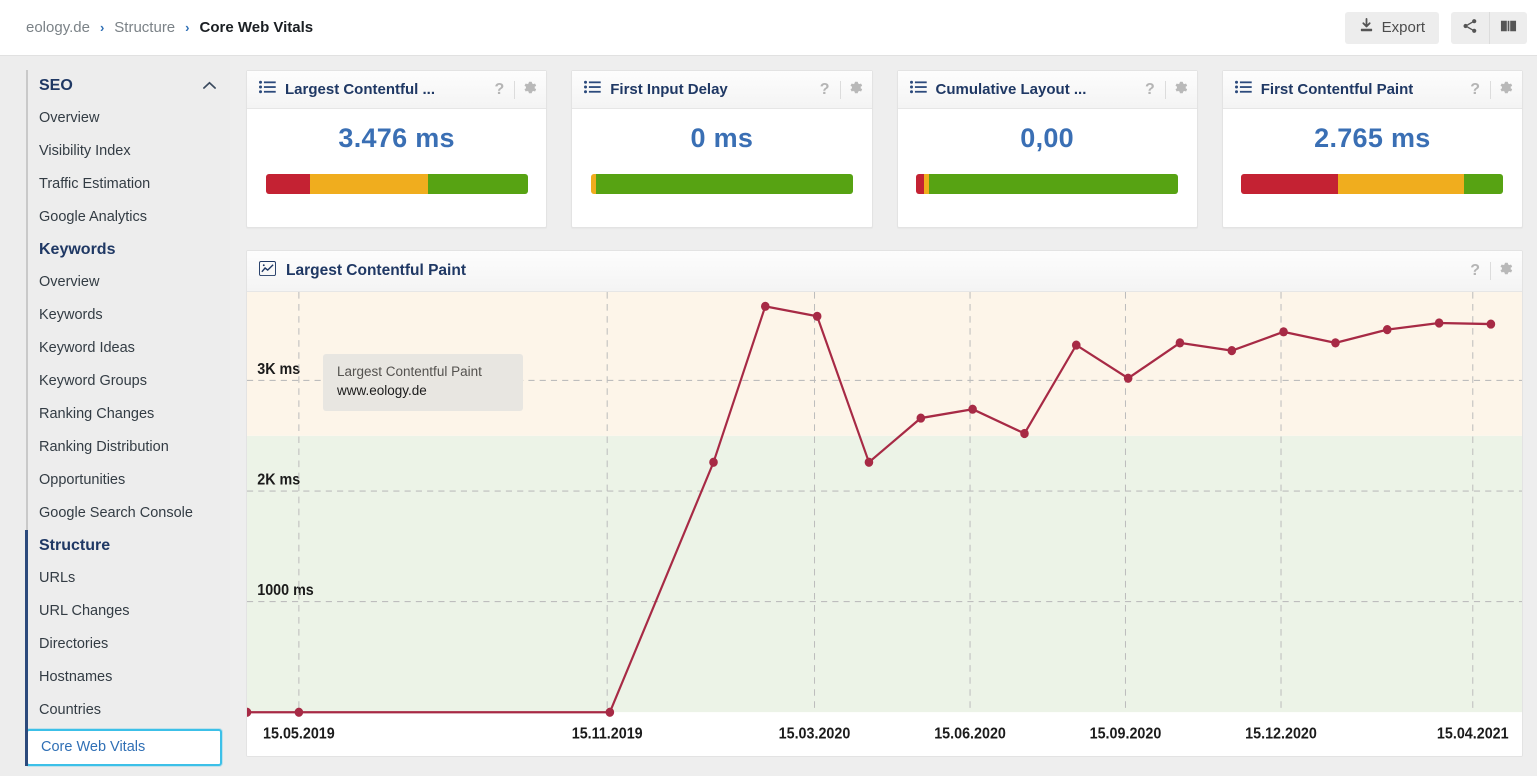  I want to click on sidebar-item-hostnames: Hostnames, so click(115, 677).